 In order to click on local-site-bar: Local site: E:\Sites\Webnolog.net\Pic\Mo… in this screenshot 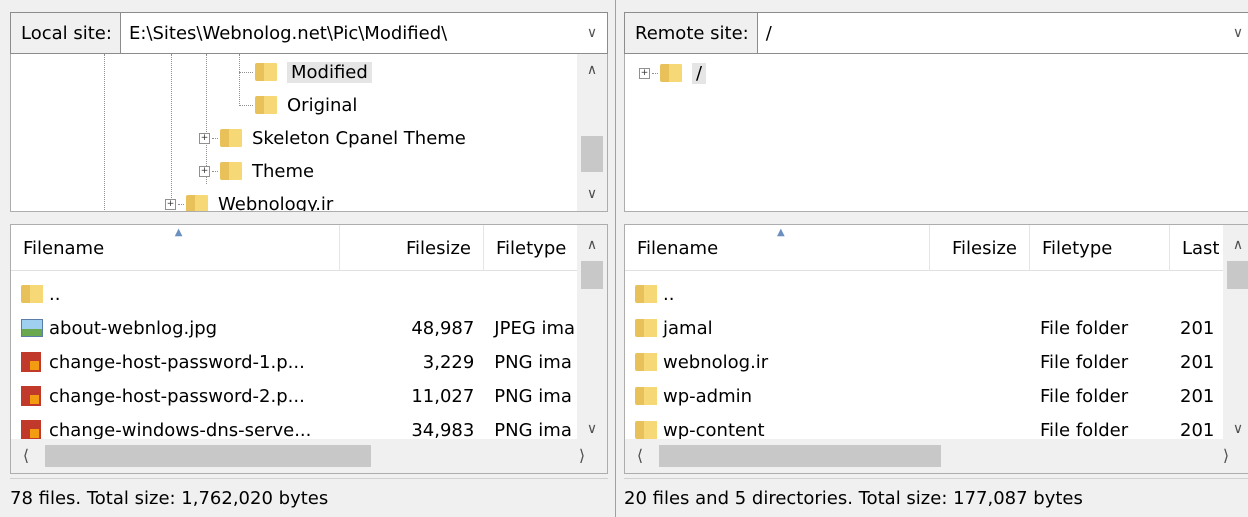, I will do `click(309, 33)`.